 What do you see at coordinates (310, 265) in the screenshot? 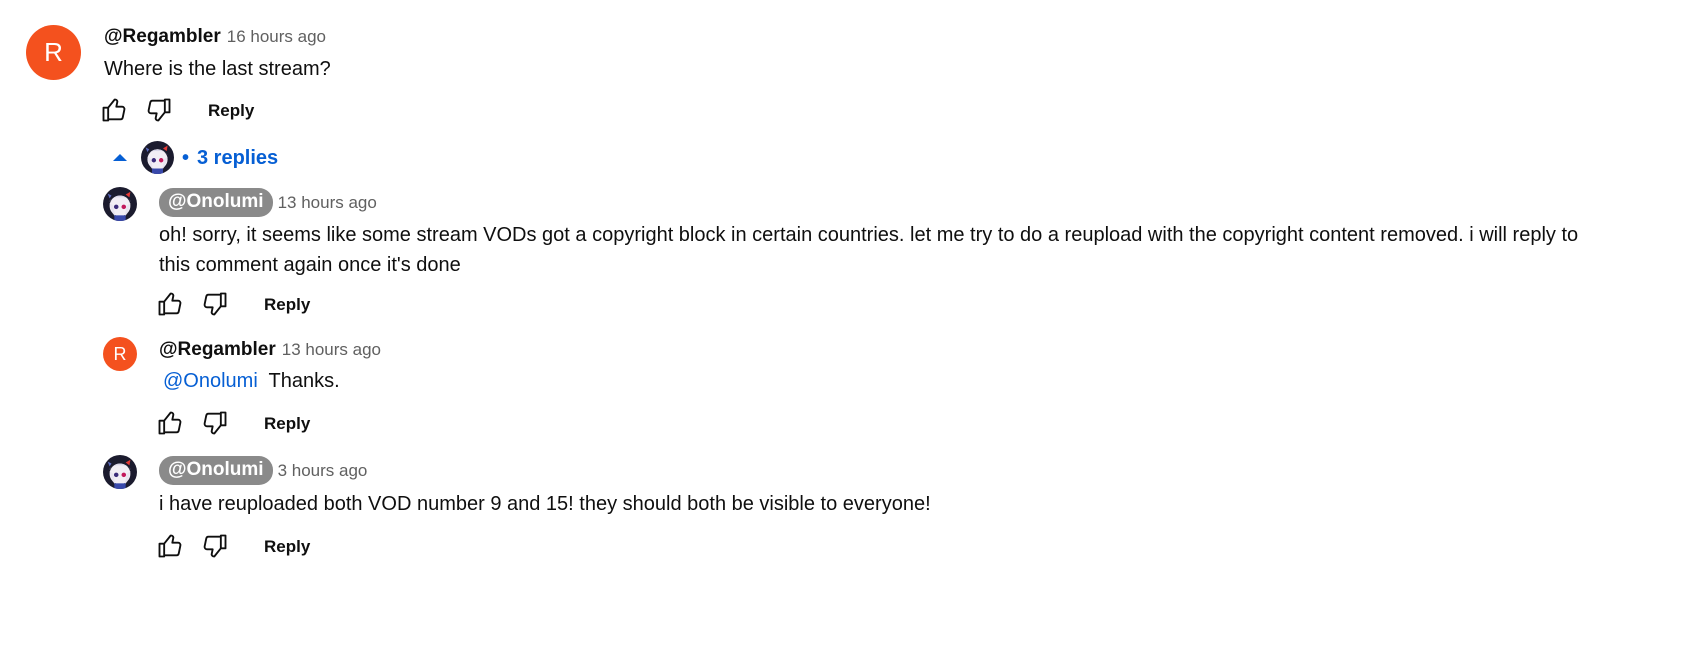
I see `reply-text-line: this comment again once it's done` at bounding box center [310, 265].